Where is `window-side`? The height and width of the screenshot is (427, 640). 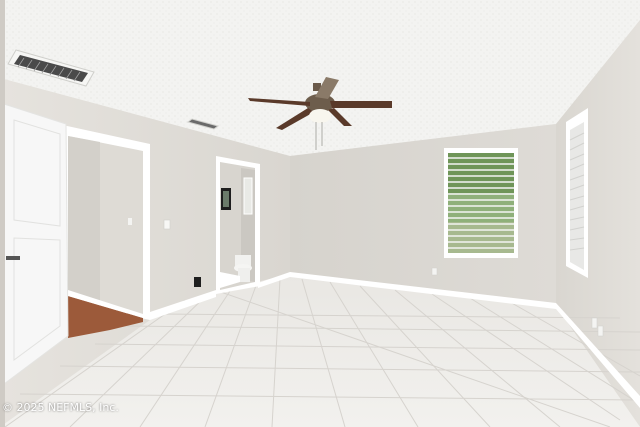
window-side is located at coordinates (577, 193).